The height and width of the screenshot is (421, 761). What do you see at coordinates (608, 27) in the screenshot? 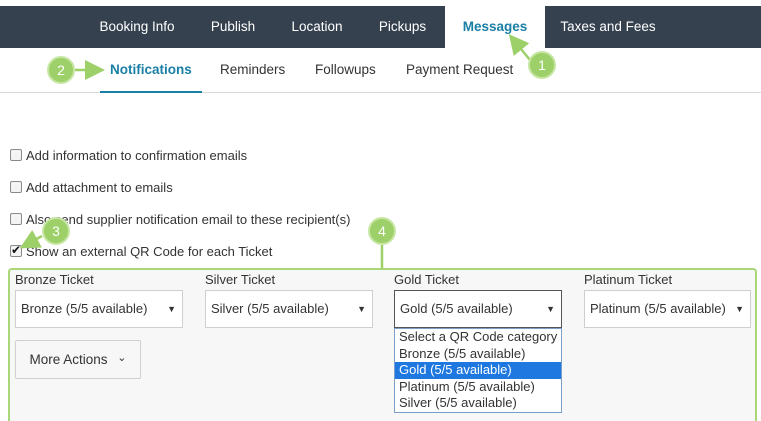
I see `tab-taxes-and-fees: Taxes and Fees` at bounding box center [608, 27].